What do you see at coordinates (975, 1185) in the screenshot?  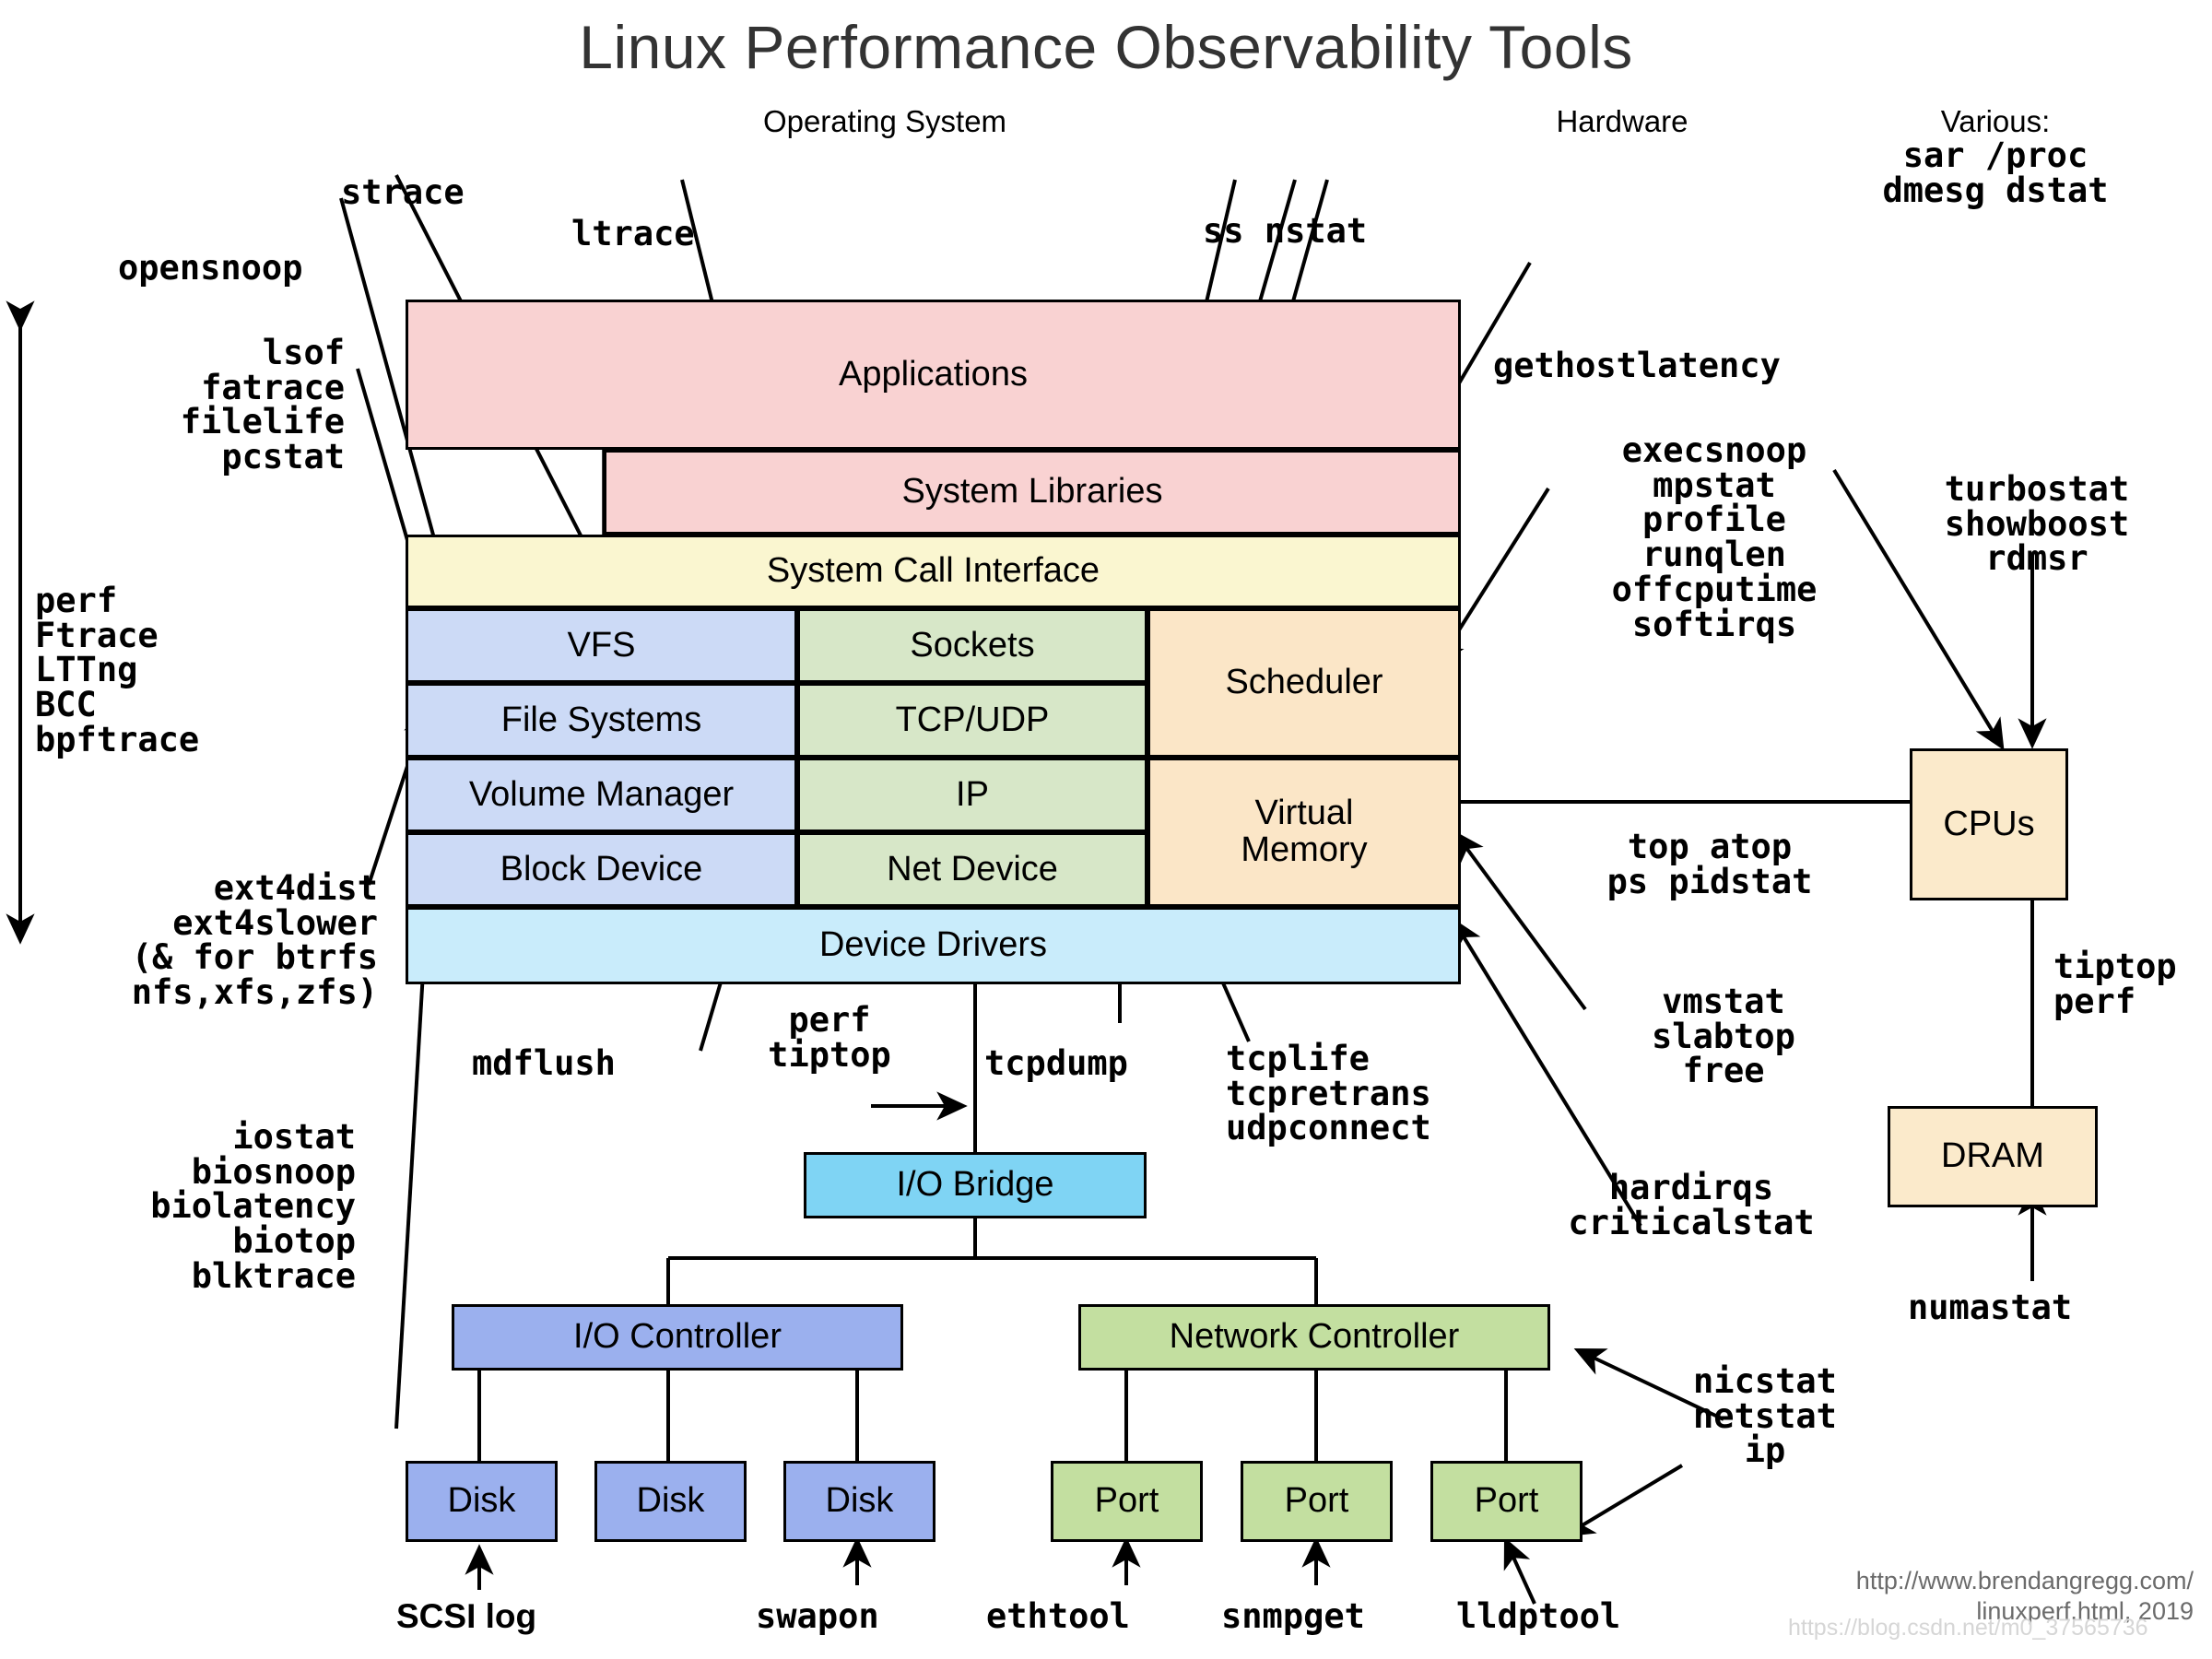 I see `box-io-bridge: I/O Bridge` at bounding box center [975, 1185].